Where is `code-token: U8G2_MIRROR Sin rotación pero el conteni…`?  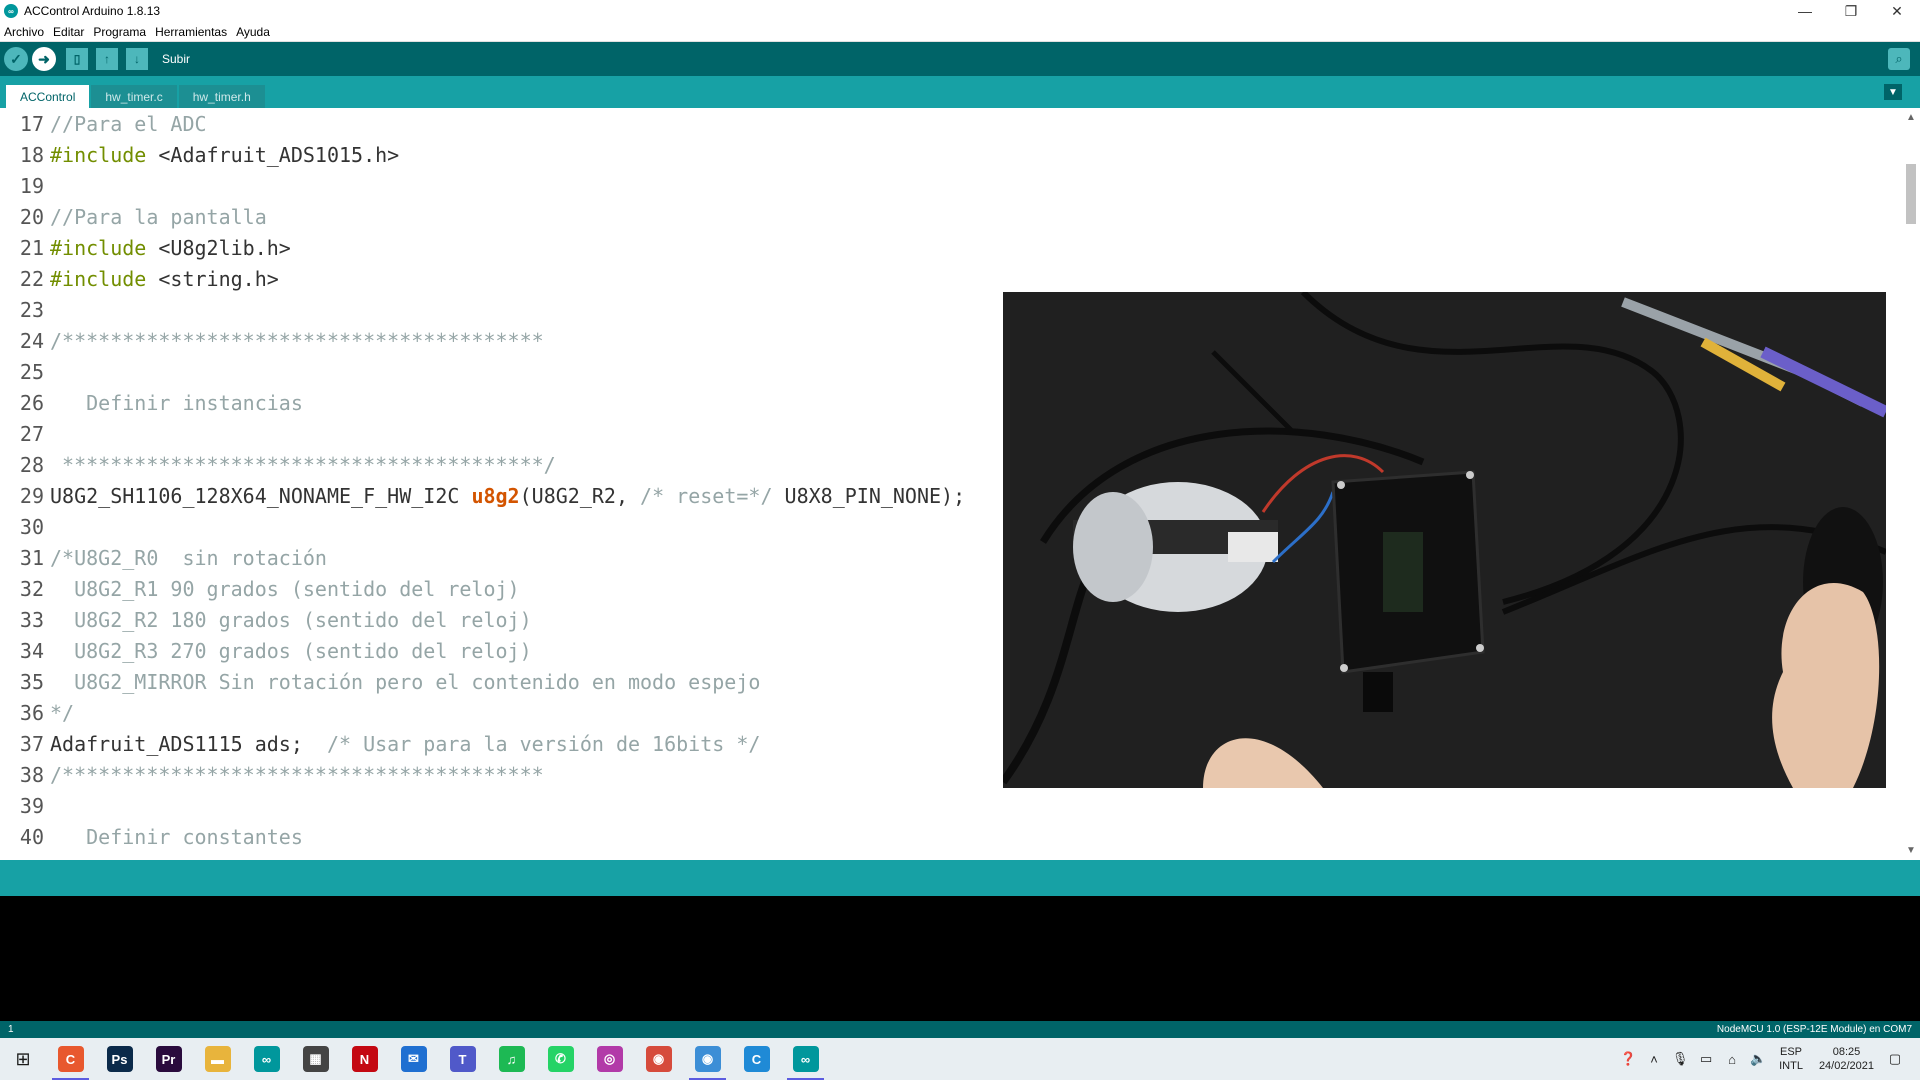
code-token: U8G2_MIRROR Sin rotación pero el conteni… is located at coordinates (405, 681).